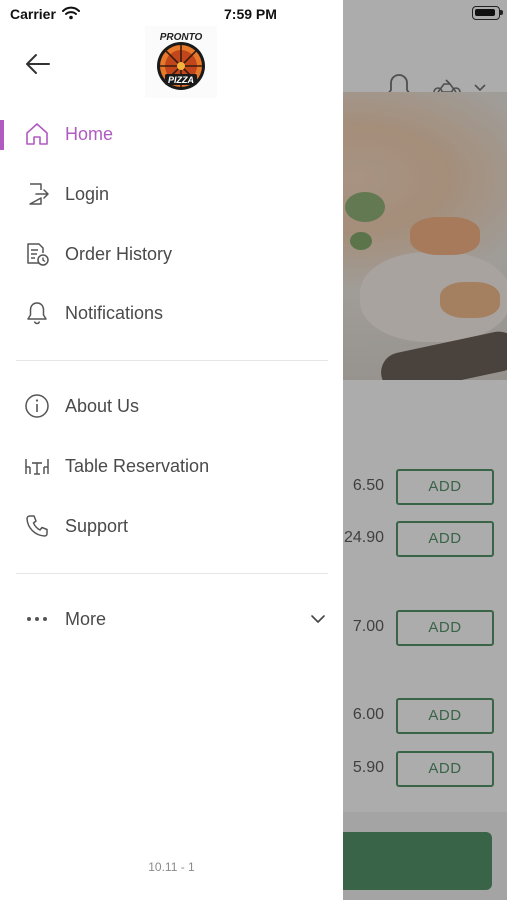 The height and width of the screenshot is (900, 507). What do you see at coordinates (2, 135) in the screenshot?
I see `active-indicator` at bounding box center [2, 135].